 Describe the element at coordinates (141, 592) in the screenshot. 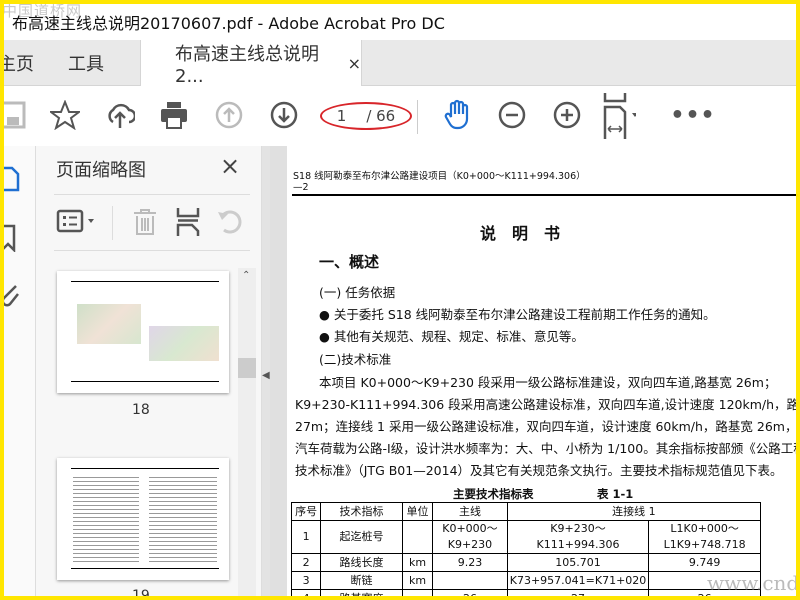

I see `thumbnail-label: 19` at that location.